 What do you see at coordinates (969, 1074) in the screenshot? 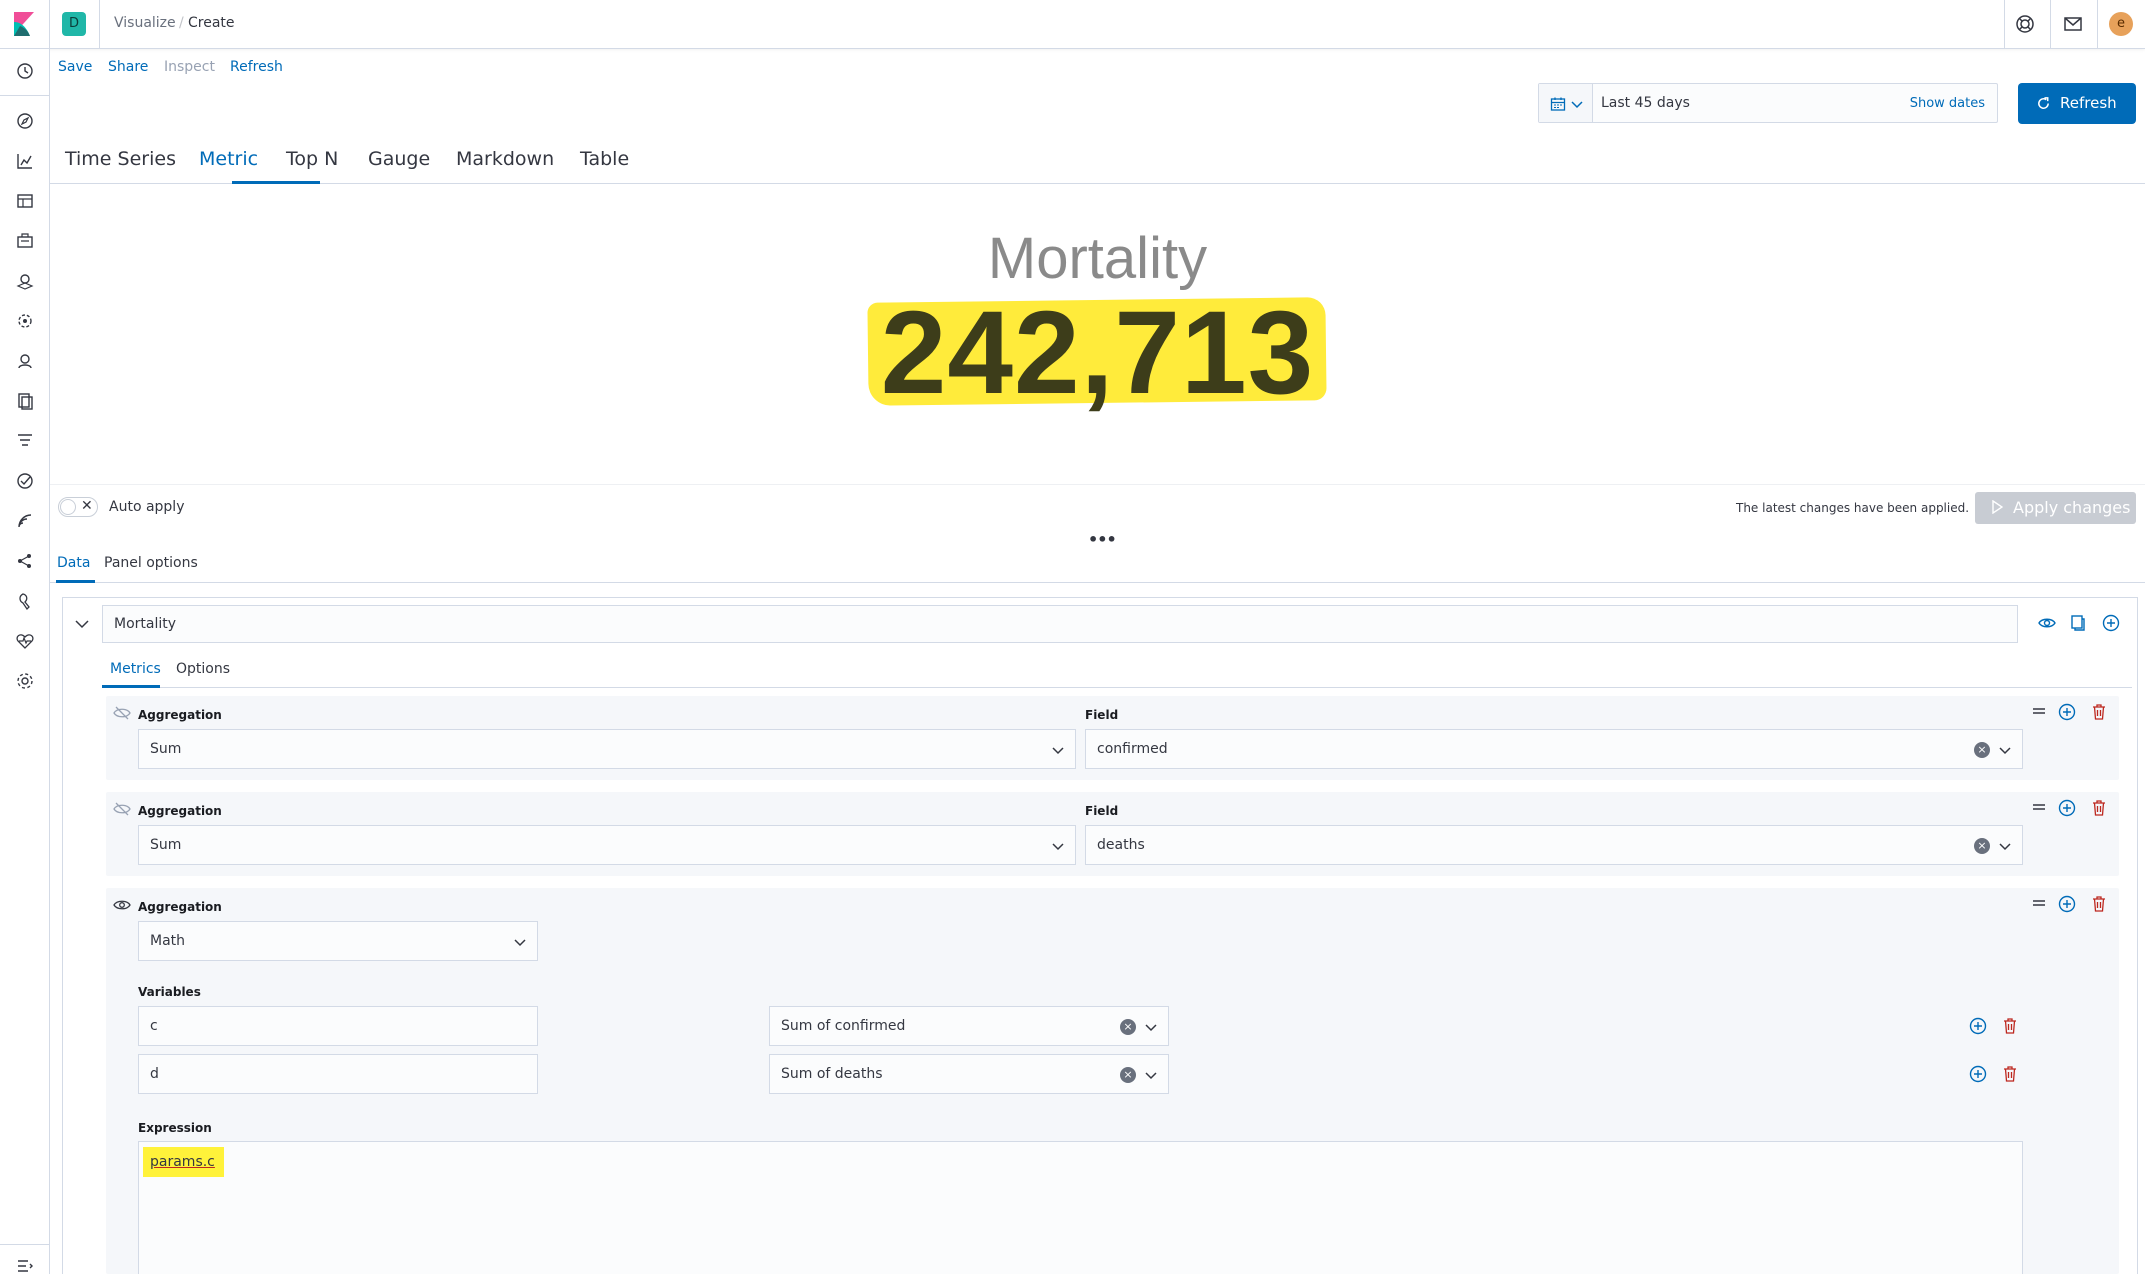
I see `variable-metric-select: Sum of deaths ×` at bounding box center [969, 1074].